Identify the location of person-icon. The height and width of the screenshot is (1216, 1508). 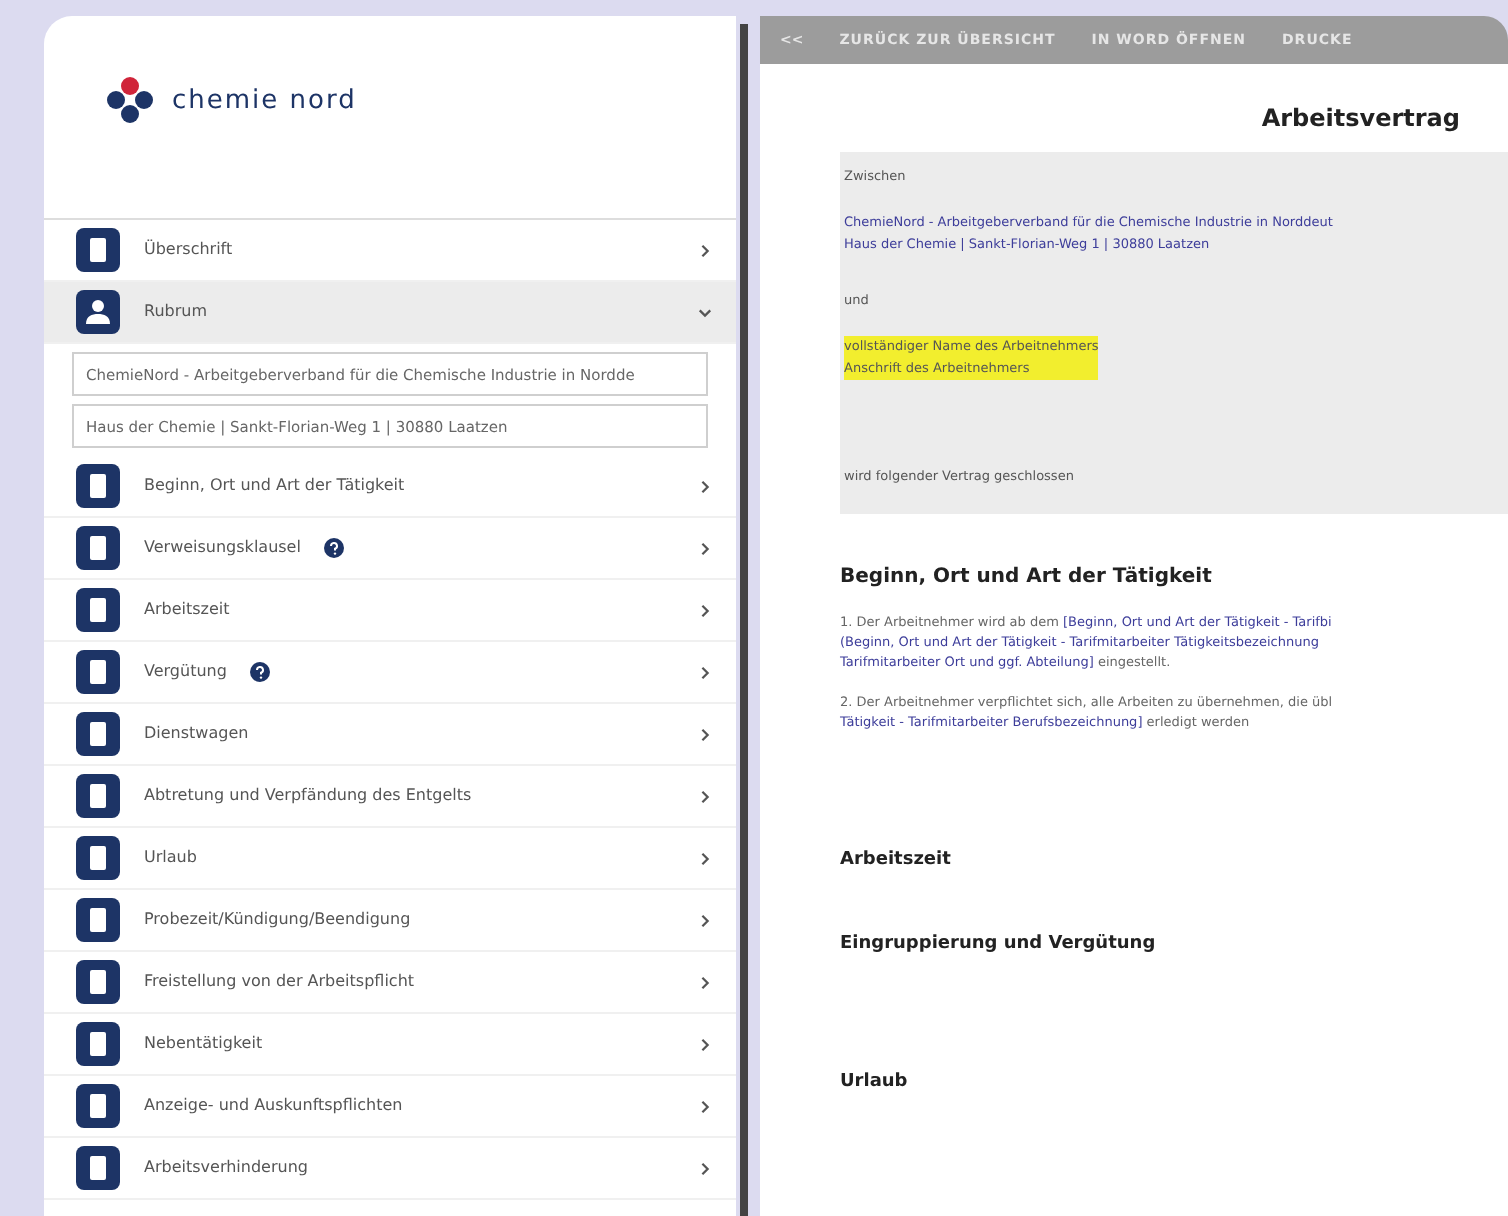
(98, 312).